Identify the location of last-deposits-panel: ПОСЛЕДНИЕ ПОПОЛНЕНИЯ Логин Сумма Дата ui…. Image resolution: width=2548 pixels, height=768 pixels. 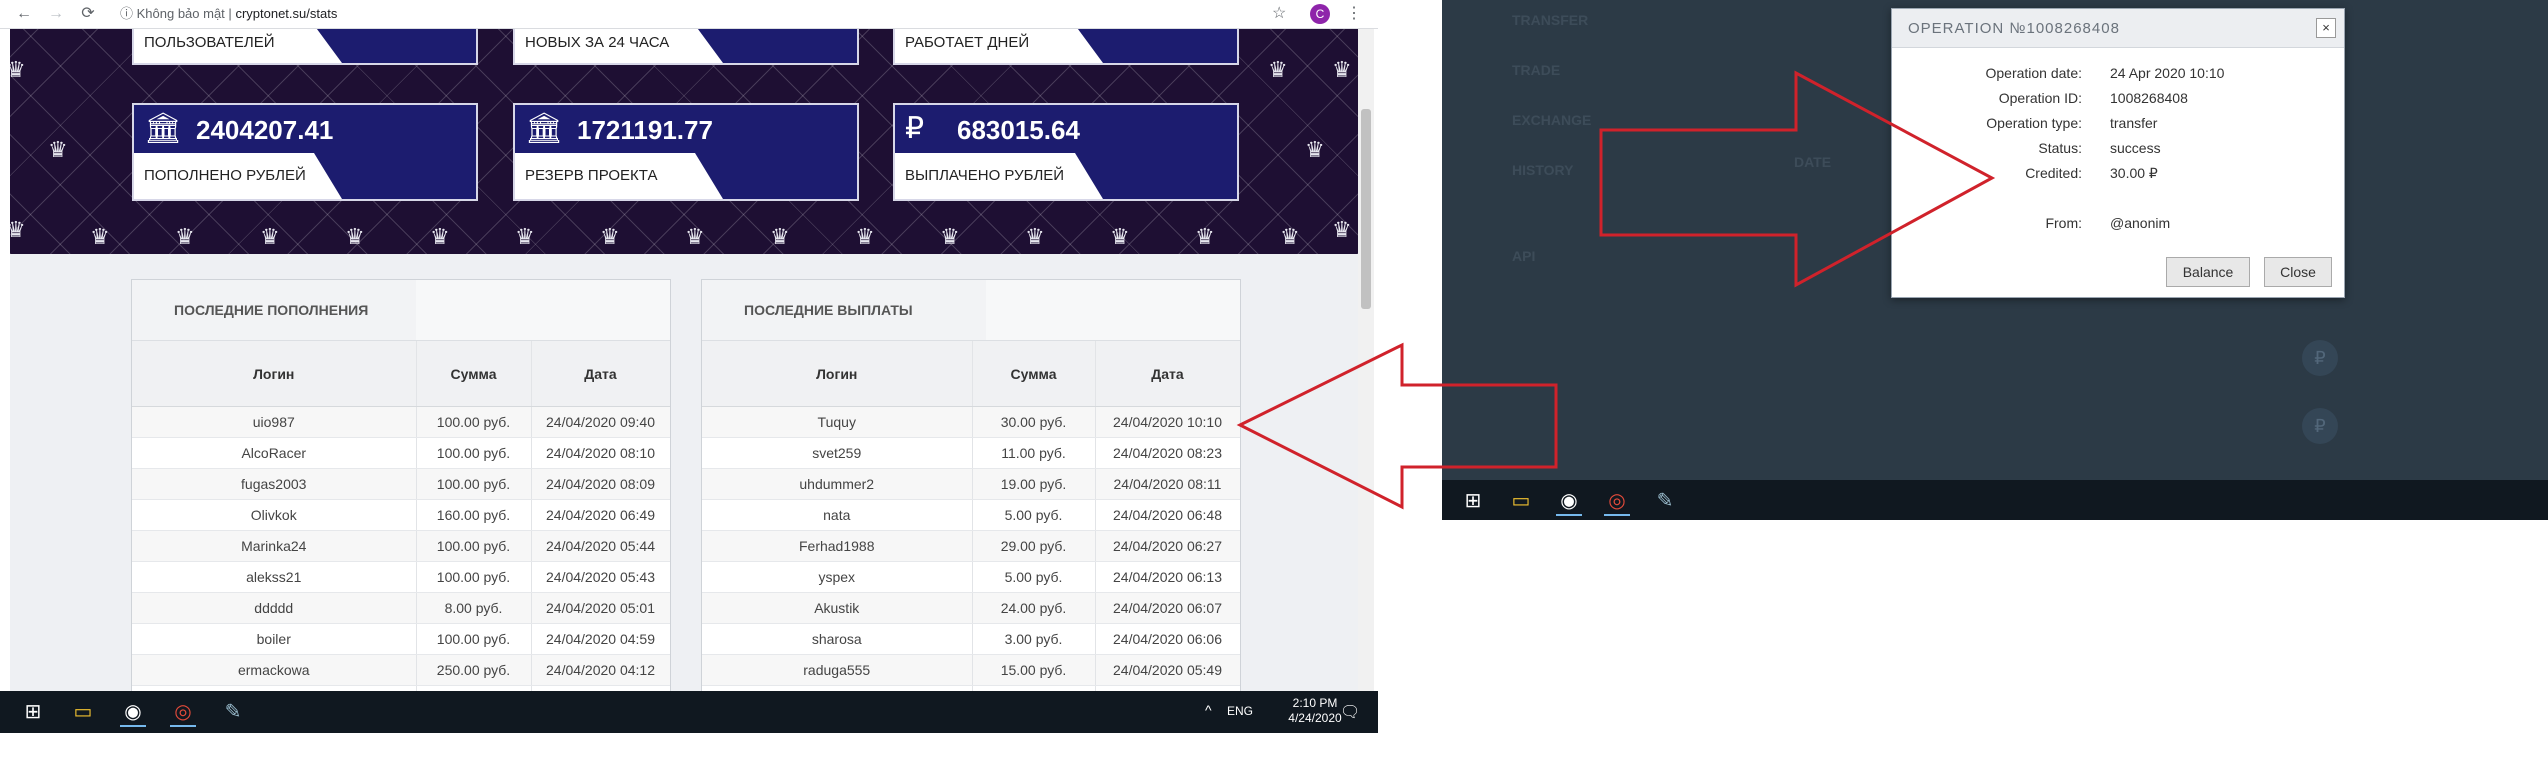
(401, 485).